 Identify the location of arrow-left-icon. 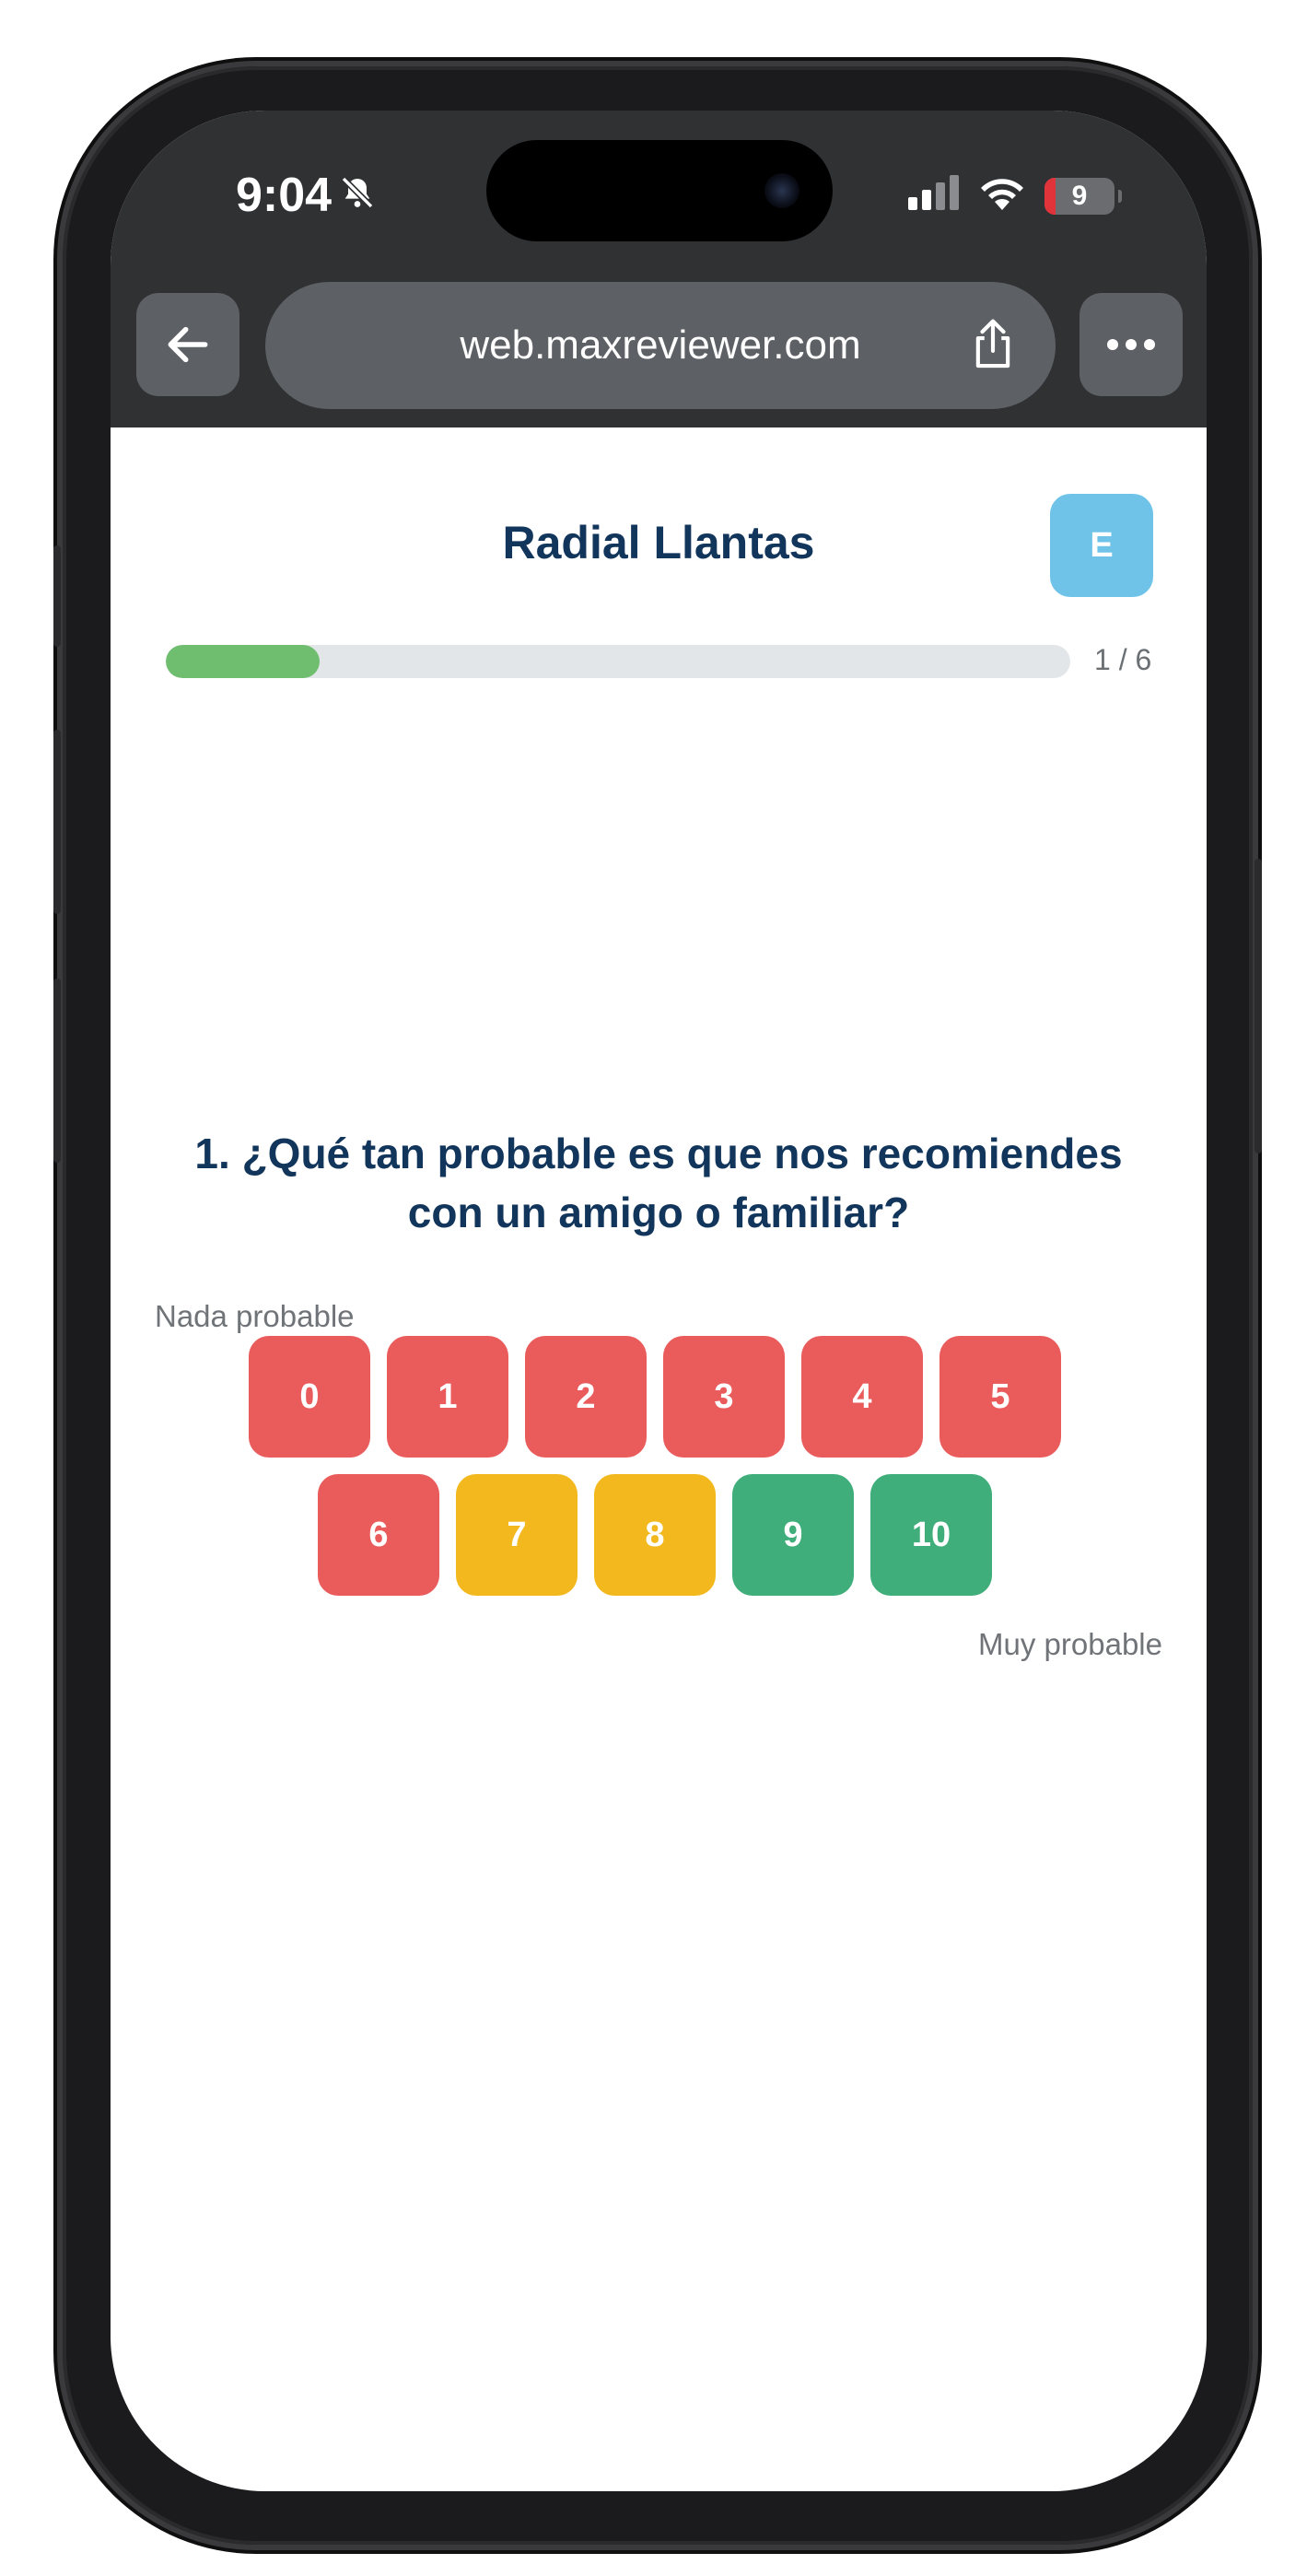
(188, 344).